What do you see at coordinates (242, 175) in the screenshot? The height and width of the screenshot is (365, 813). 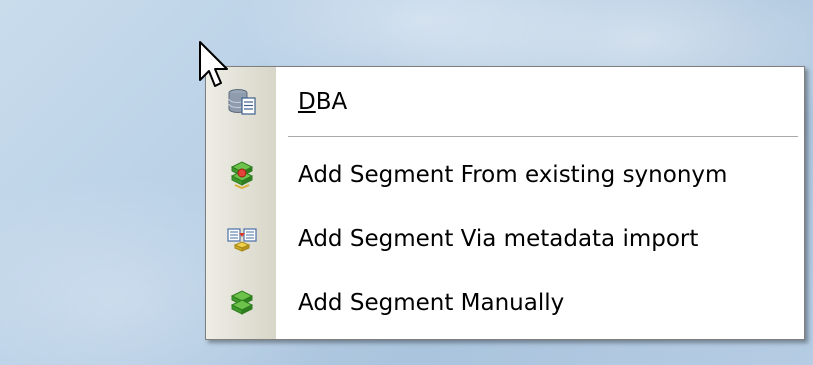 I see `segment-synonym-icon` at bounding box center [242, 175].